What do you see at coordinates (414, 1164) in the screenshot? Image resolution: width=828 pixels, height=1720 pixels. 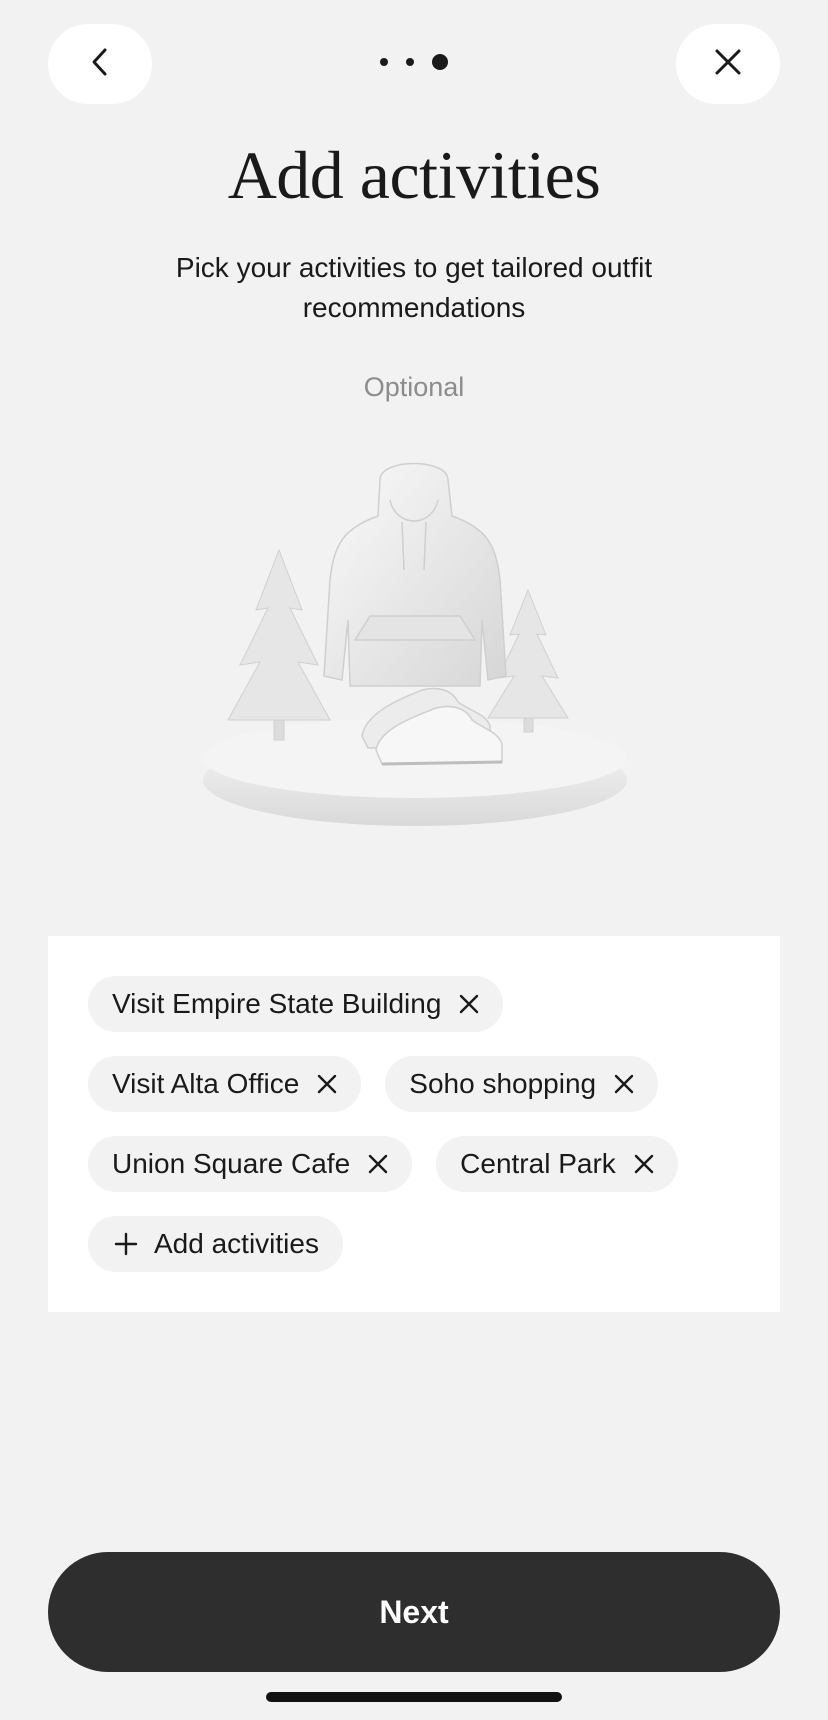 I see `chip-row: Union Square Cafe Central Park` at bounding box center [414, 1164].